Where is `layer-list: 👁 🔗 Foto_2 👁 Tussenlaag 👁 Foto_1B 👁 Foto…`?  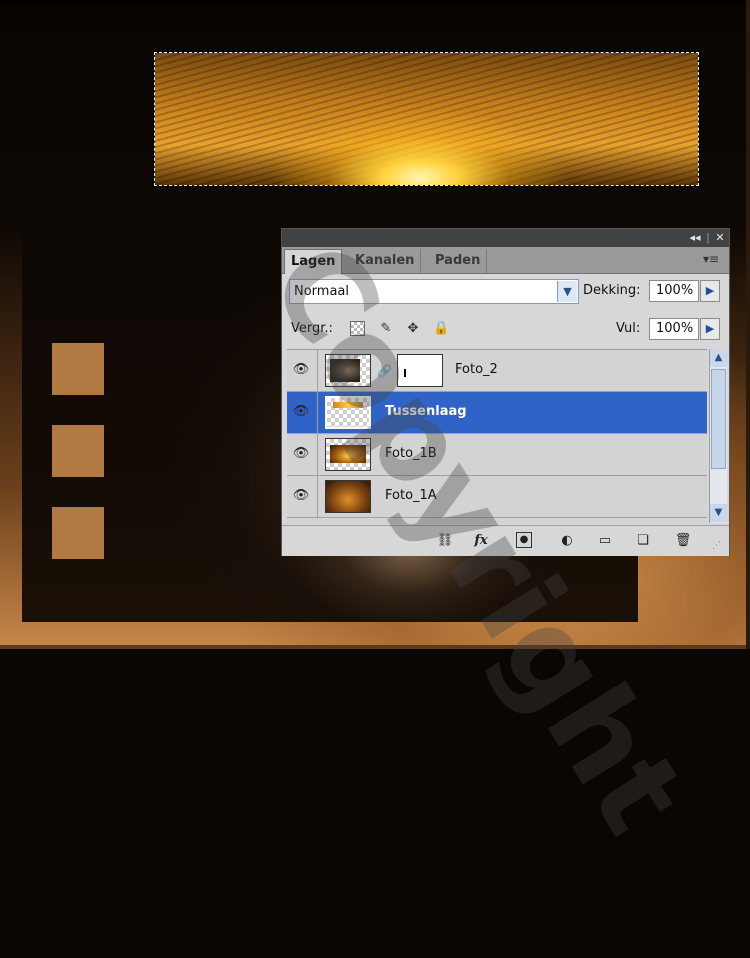
layer-list: 👁 🔗 Foto_2 👁 Tussenlaag 👁 Foto_1B 👁 Foto… is located at coordinates (497, 436).